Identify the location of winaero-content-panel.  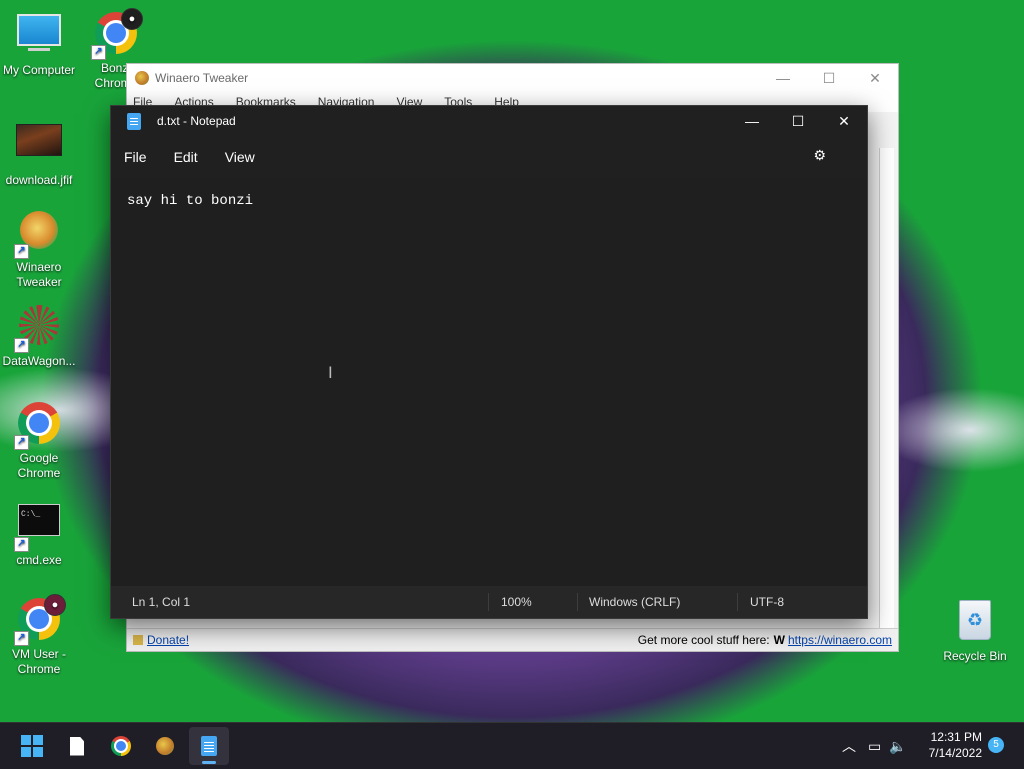
(886, 390).